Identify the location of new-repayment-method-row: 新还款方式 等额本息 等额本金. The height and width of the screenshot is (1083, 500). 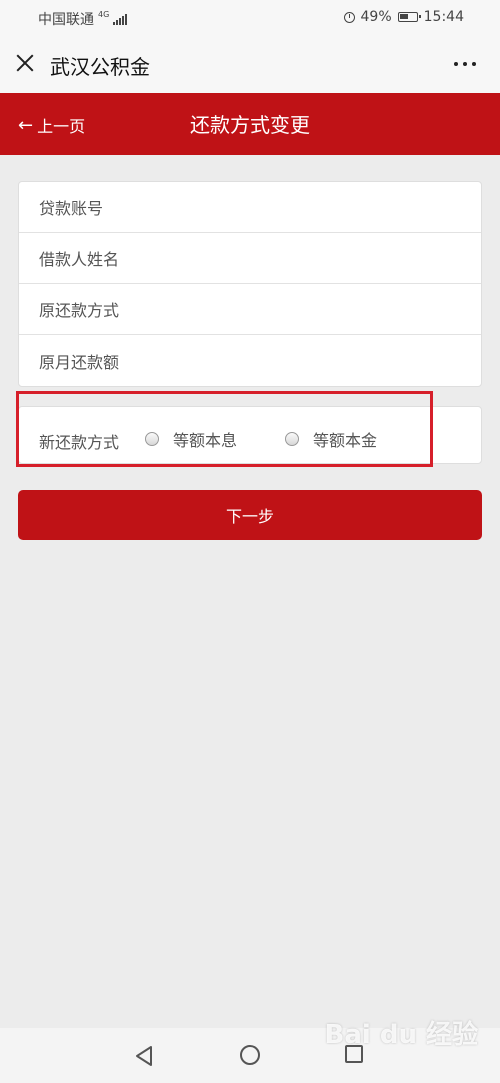
(250, 435).